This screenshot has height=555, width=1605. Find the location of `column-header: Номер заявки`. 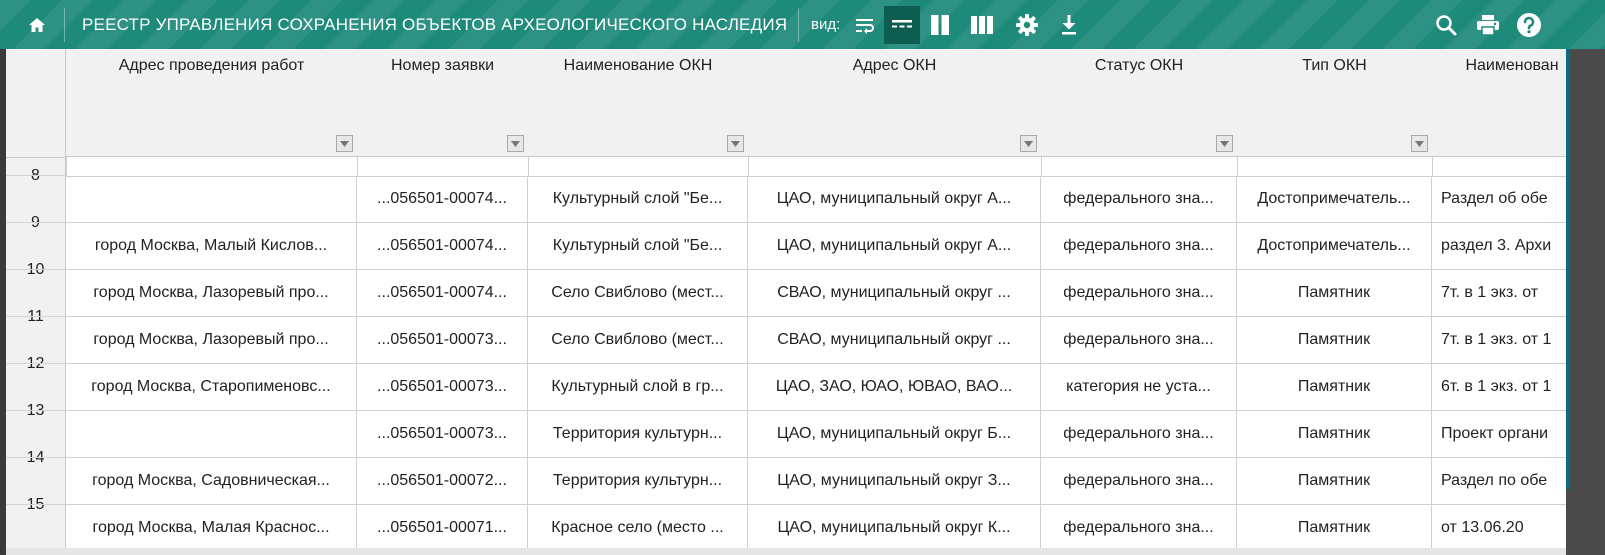

column-header: Номер заявки is located at coordinates (443, 103).